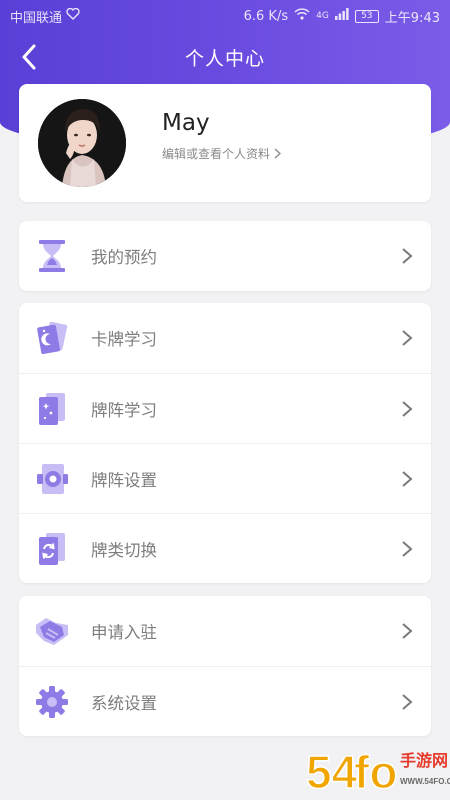 Image resolution: width=450 pixels, height=800 pixels. I want to click on menu-item-label: 申请入驻, so click(124, 632).